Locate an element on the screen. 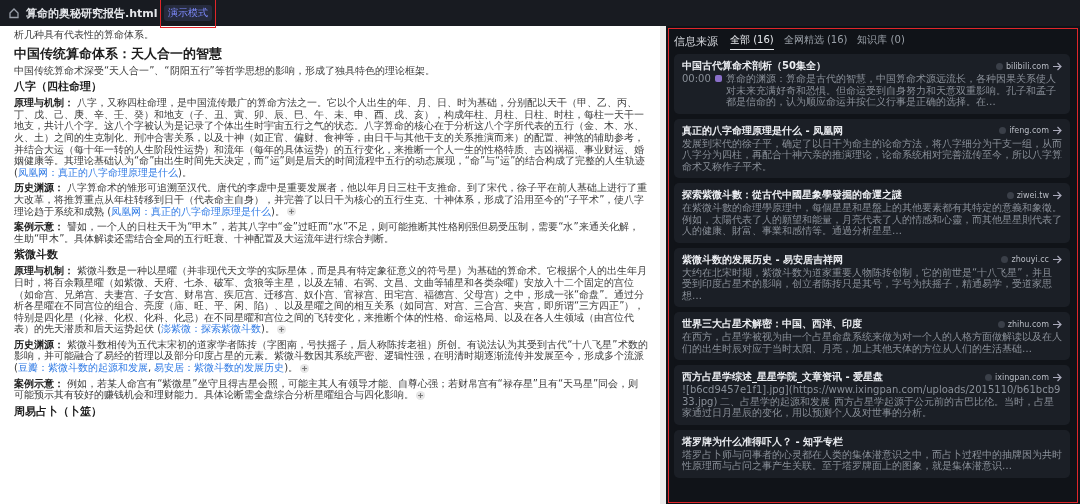  subsection-heading: 八字（四柱命理） is located at coordinates (58, 87).